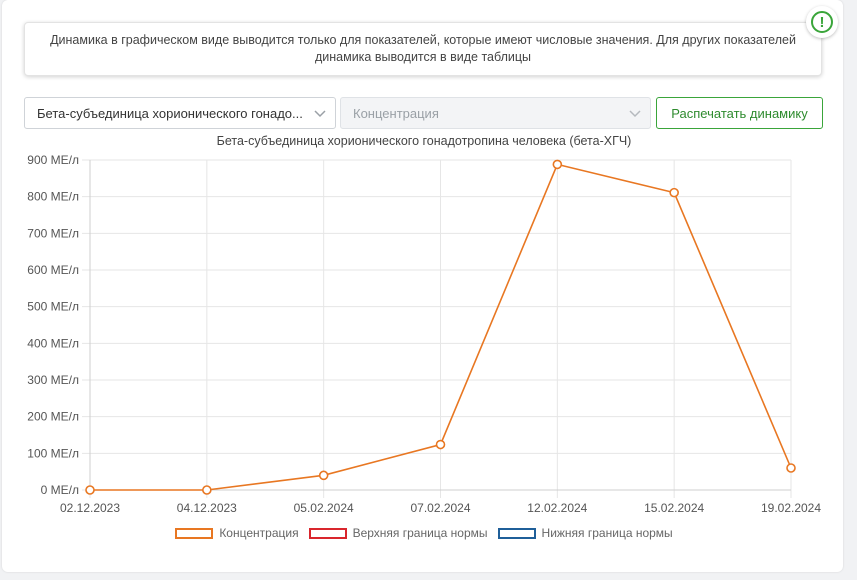 The image size is (857, 580). What do you see at coordinates (791, 508) in the screenshot?
I see `x-tick-label: 19.02.2024` at bounding box center [791, 508].